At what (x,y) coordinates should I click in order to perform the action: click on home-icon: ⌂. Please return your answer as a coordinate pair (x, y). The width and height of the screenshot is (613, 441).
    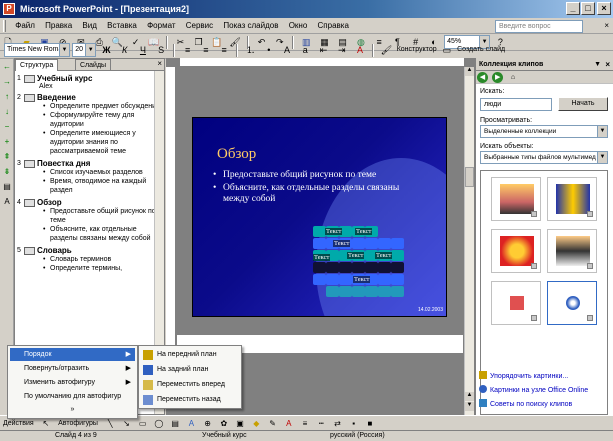
    Looking at the image, I should click on (513, 77).